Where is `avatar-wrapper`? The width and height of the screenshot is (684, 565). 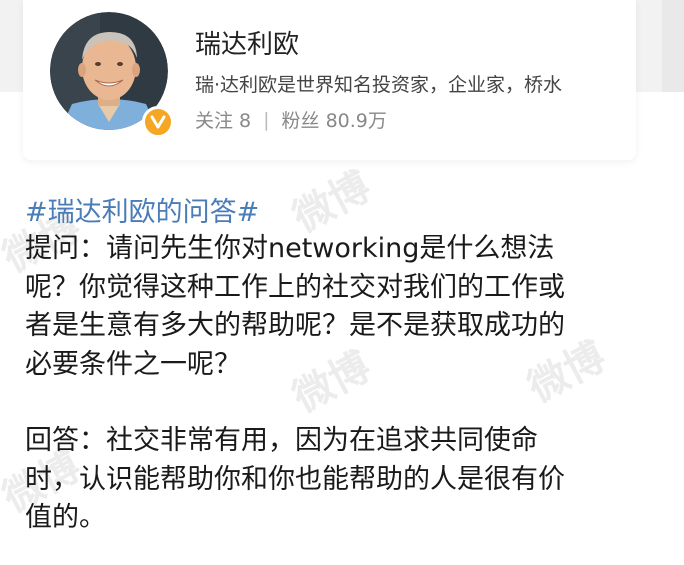
avatar-wrapper is located at coordinates (112, 75).